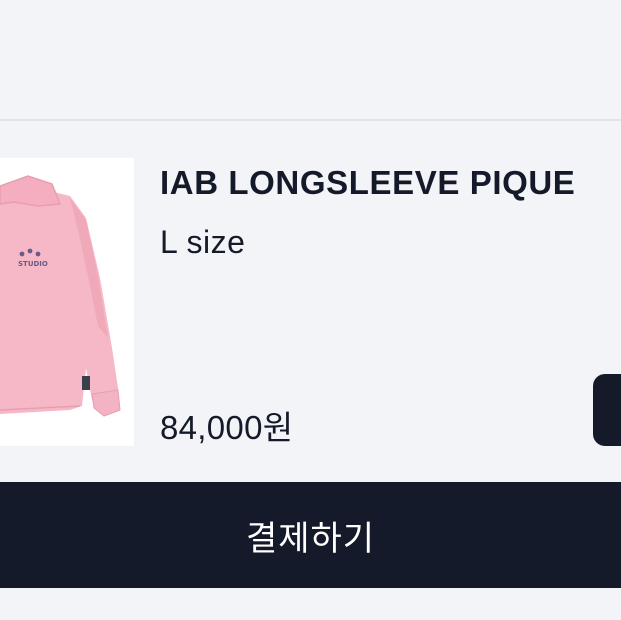 This screenshot has width=621, height=620. I want to click on product-thumbnail: STUDIO, so click(67, 302).